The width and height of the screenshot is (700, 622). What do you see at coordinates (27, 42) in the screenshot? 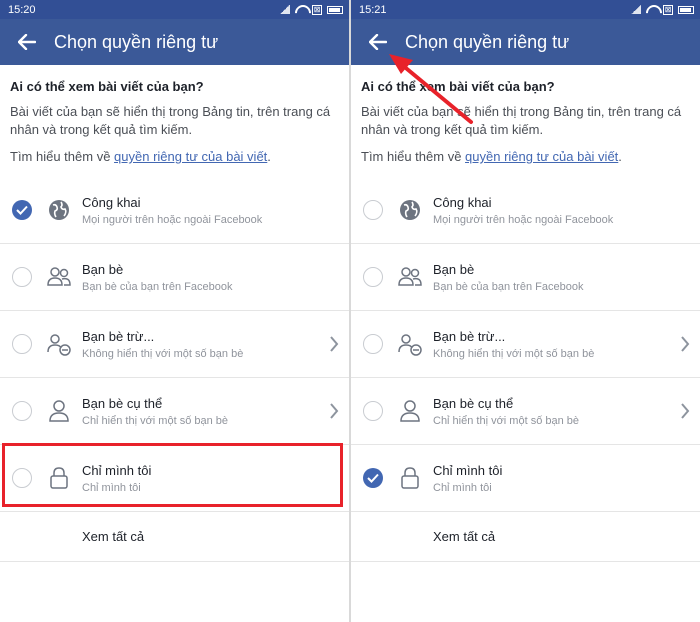
I see `back-arrow-icon` at bounding box center [27, 42].